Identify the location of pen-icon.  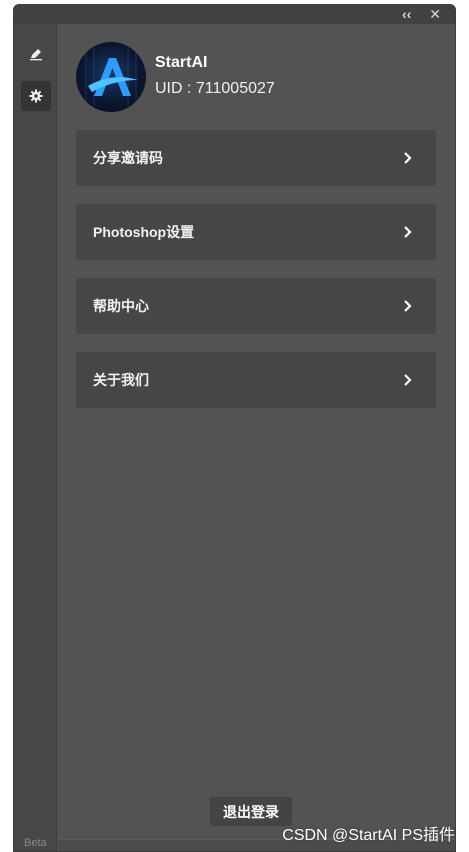
(36, 55).